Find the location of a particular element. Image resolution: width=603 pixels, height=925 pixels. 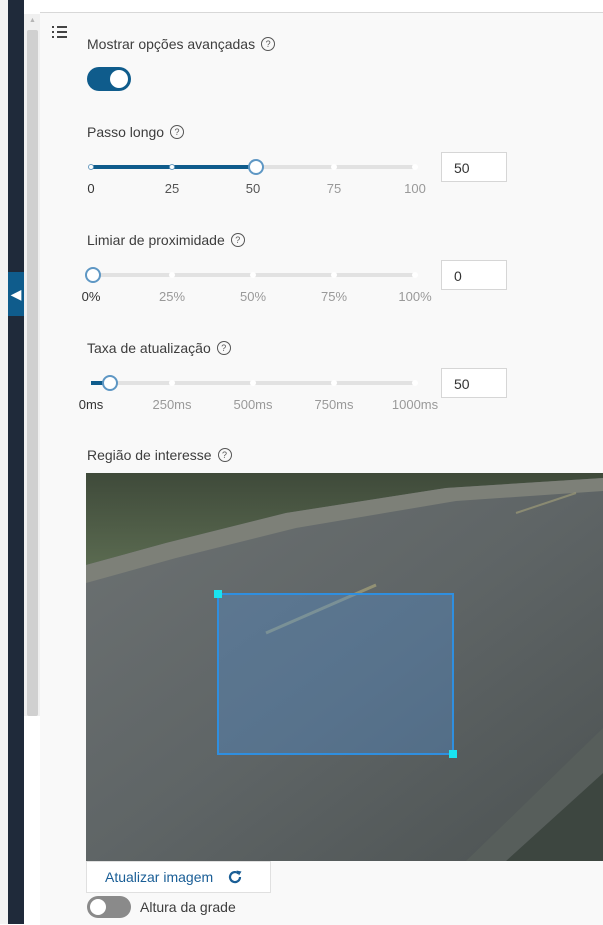

tick-label: 50% is located at coordinates (253, 296).